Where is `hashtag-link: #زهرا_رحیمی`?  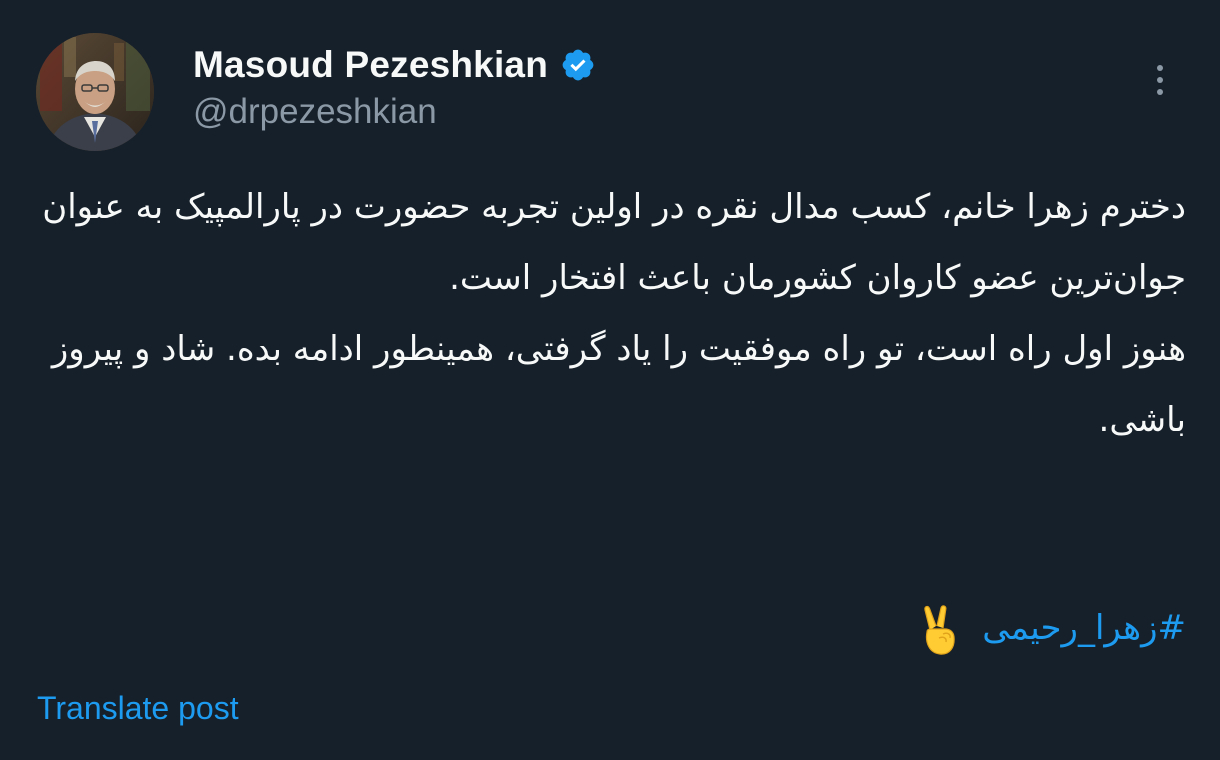
hashtag-link: #زهرا_رحیمی is located at coordinates (1084, 628).